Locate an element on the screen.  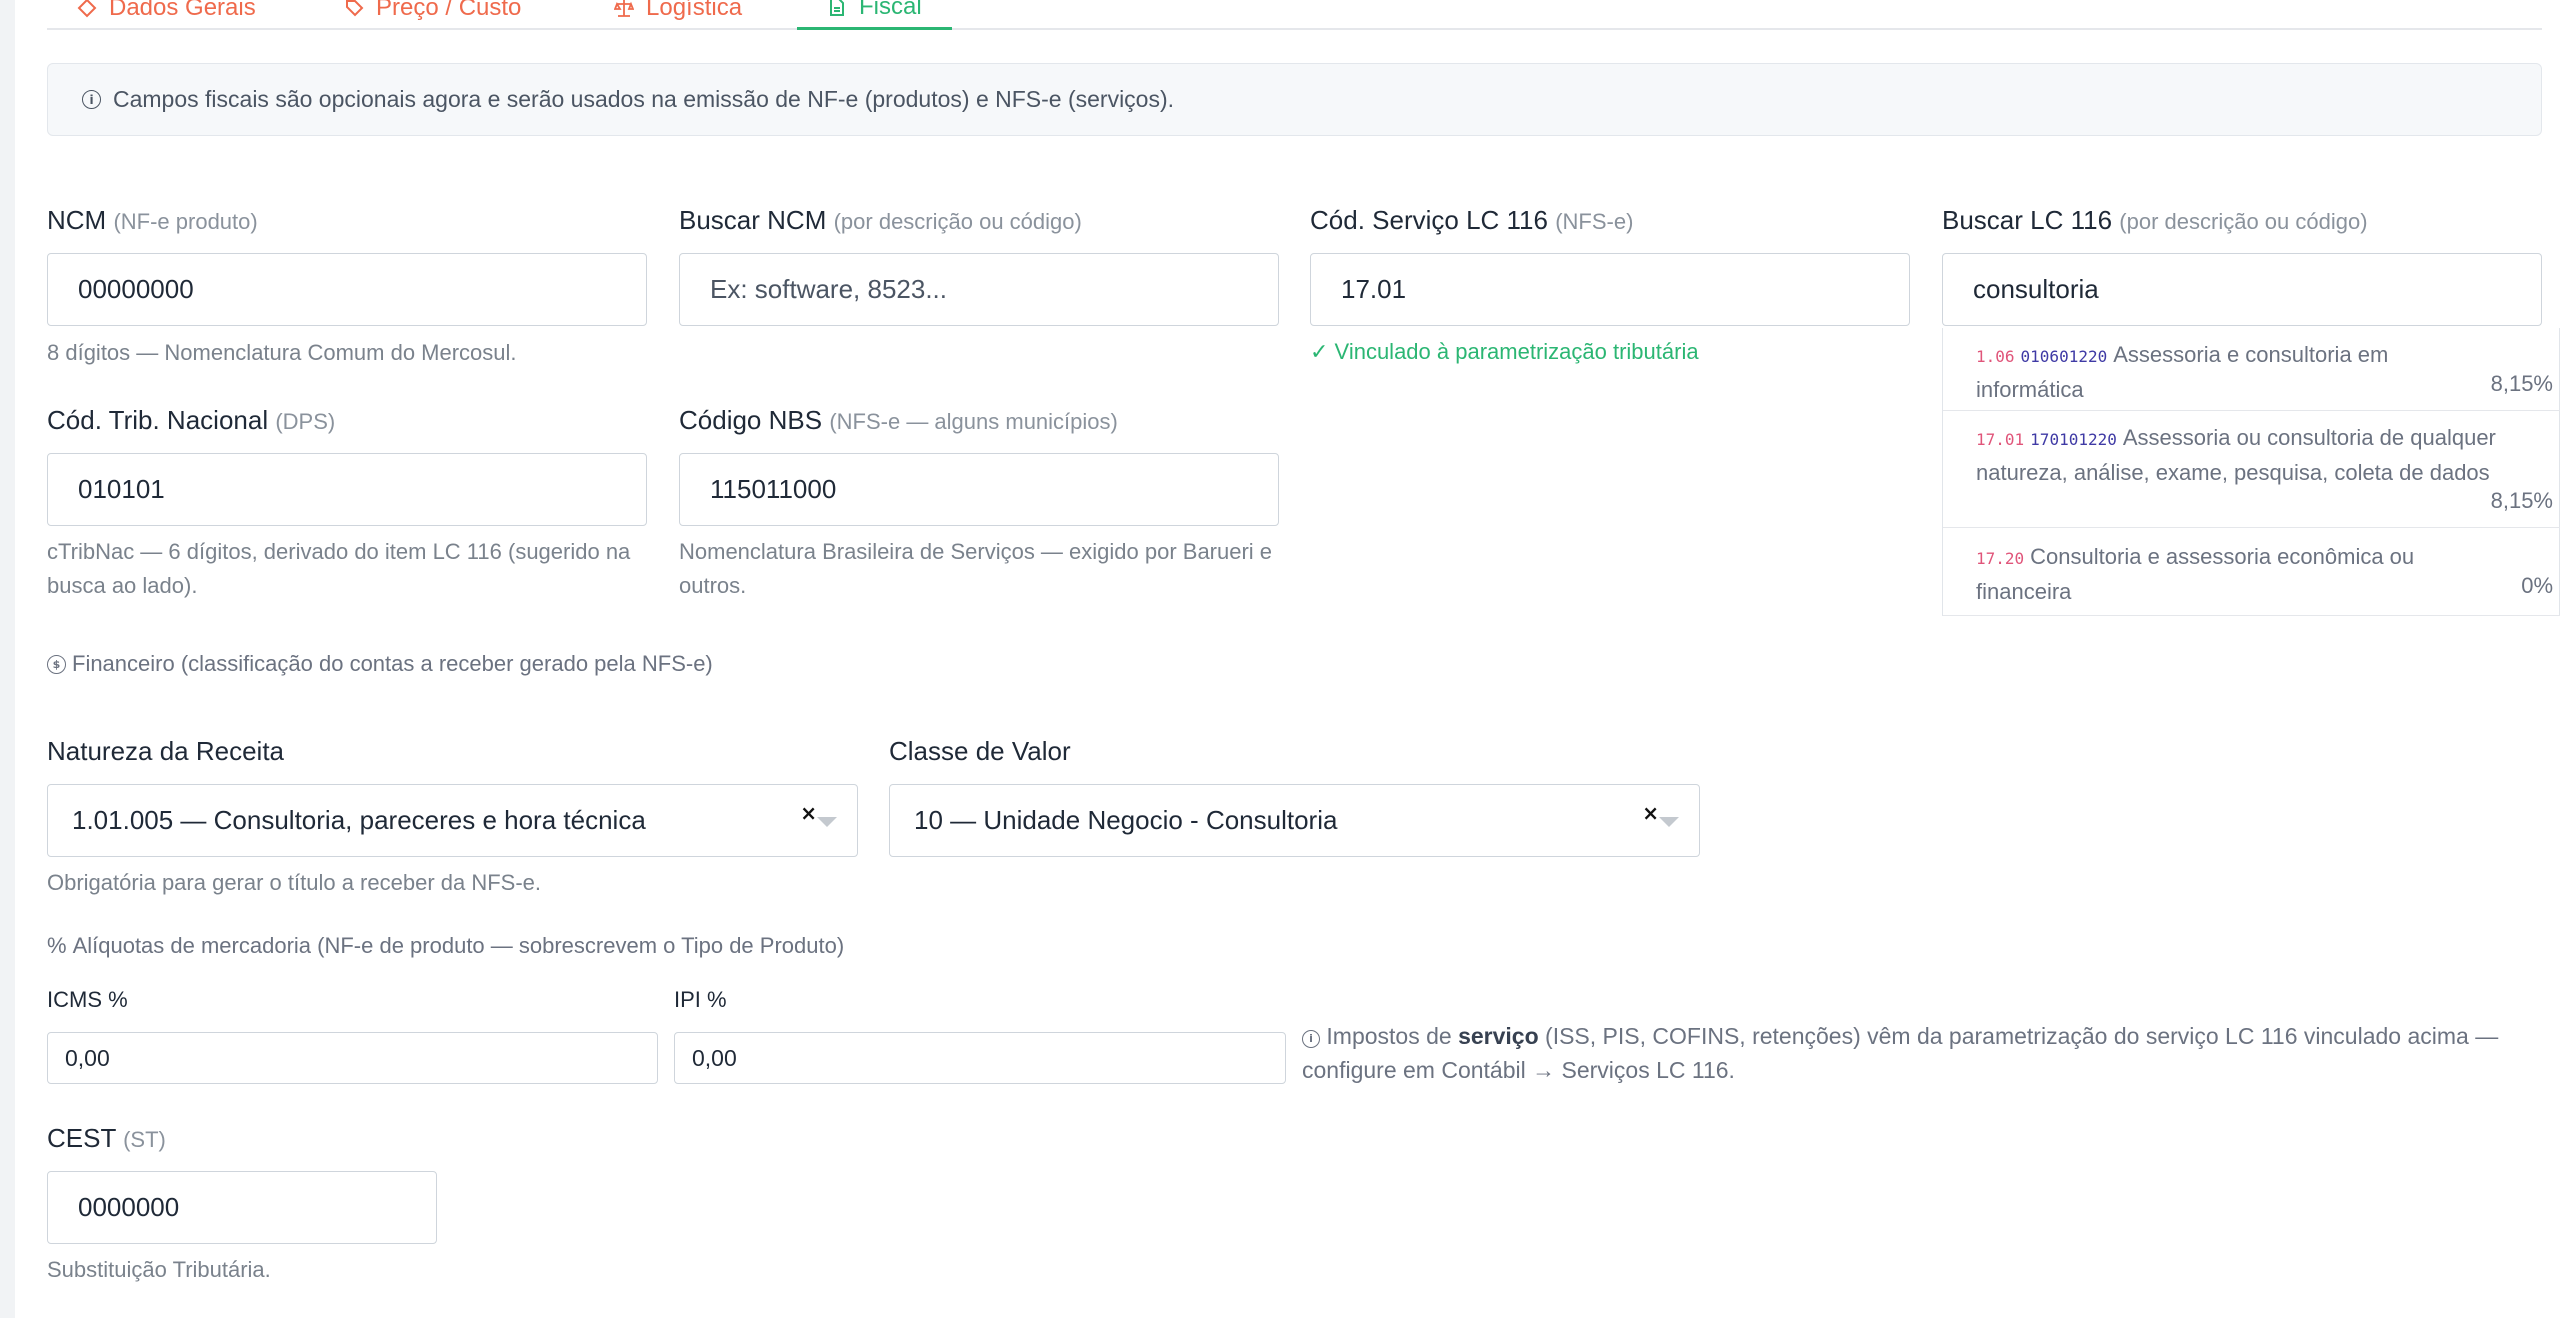
buscar-lc-input is located at coordinates (2242, 289).